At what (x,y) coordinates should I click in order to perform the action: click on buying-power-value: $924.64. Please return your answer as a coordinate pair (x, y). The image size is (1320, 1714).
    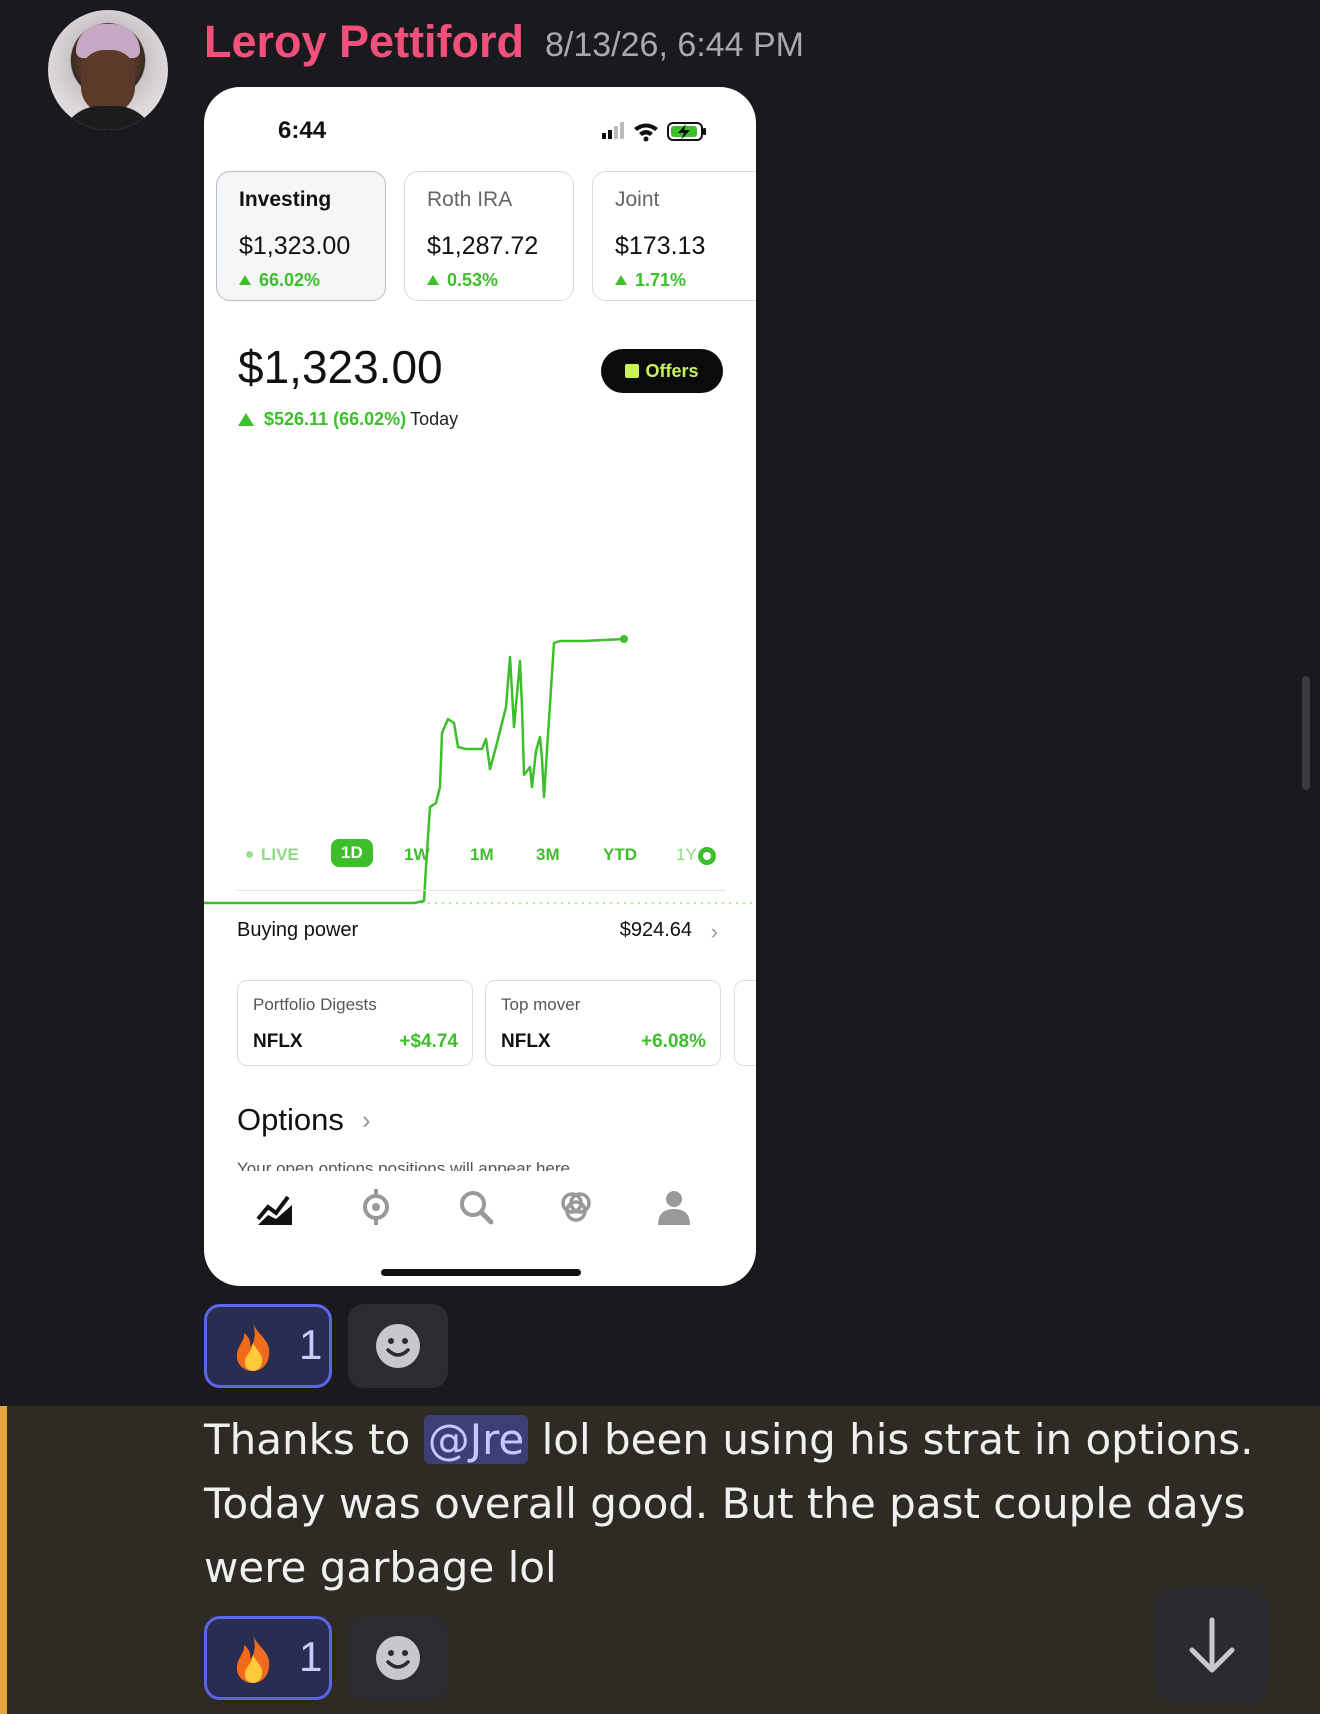
    Looking at the image, I should click on (655, 930).